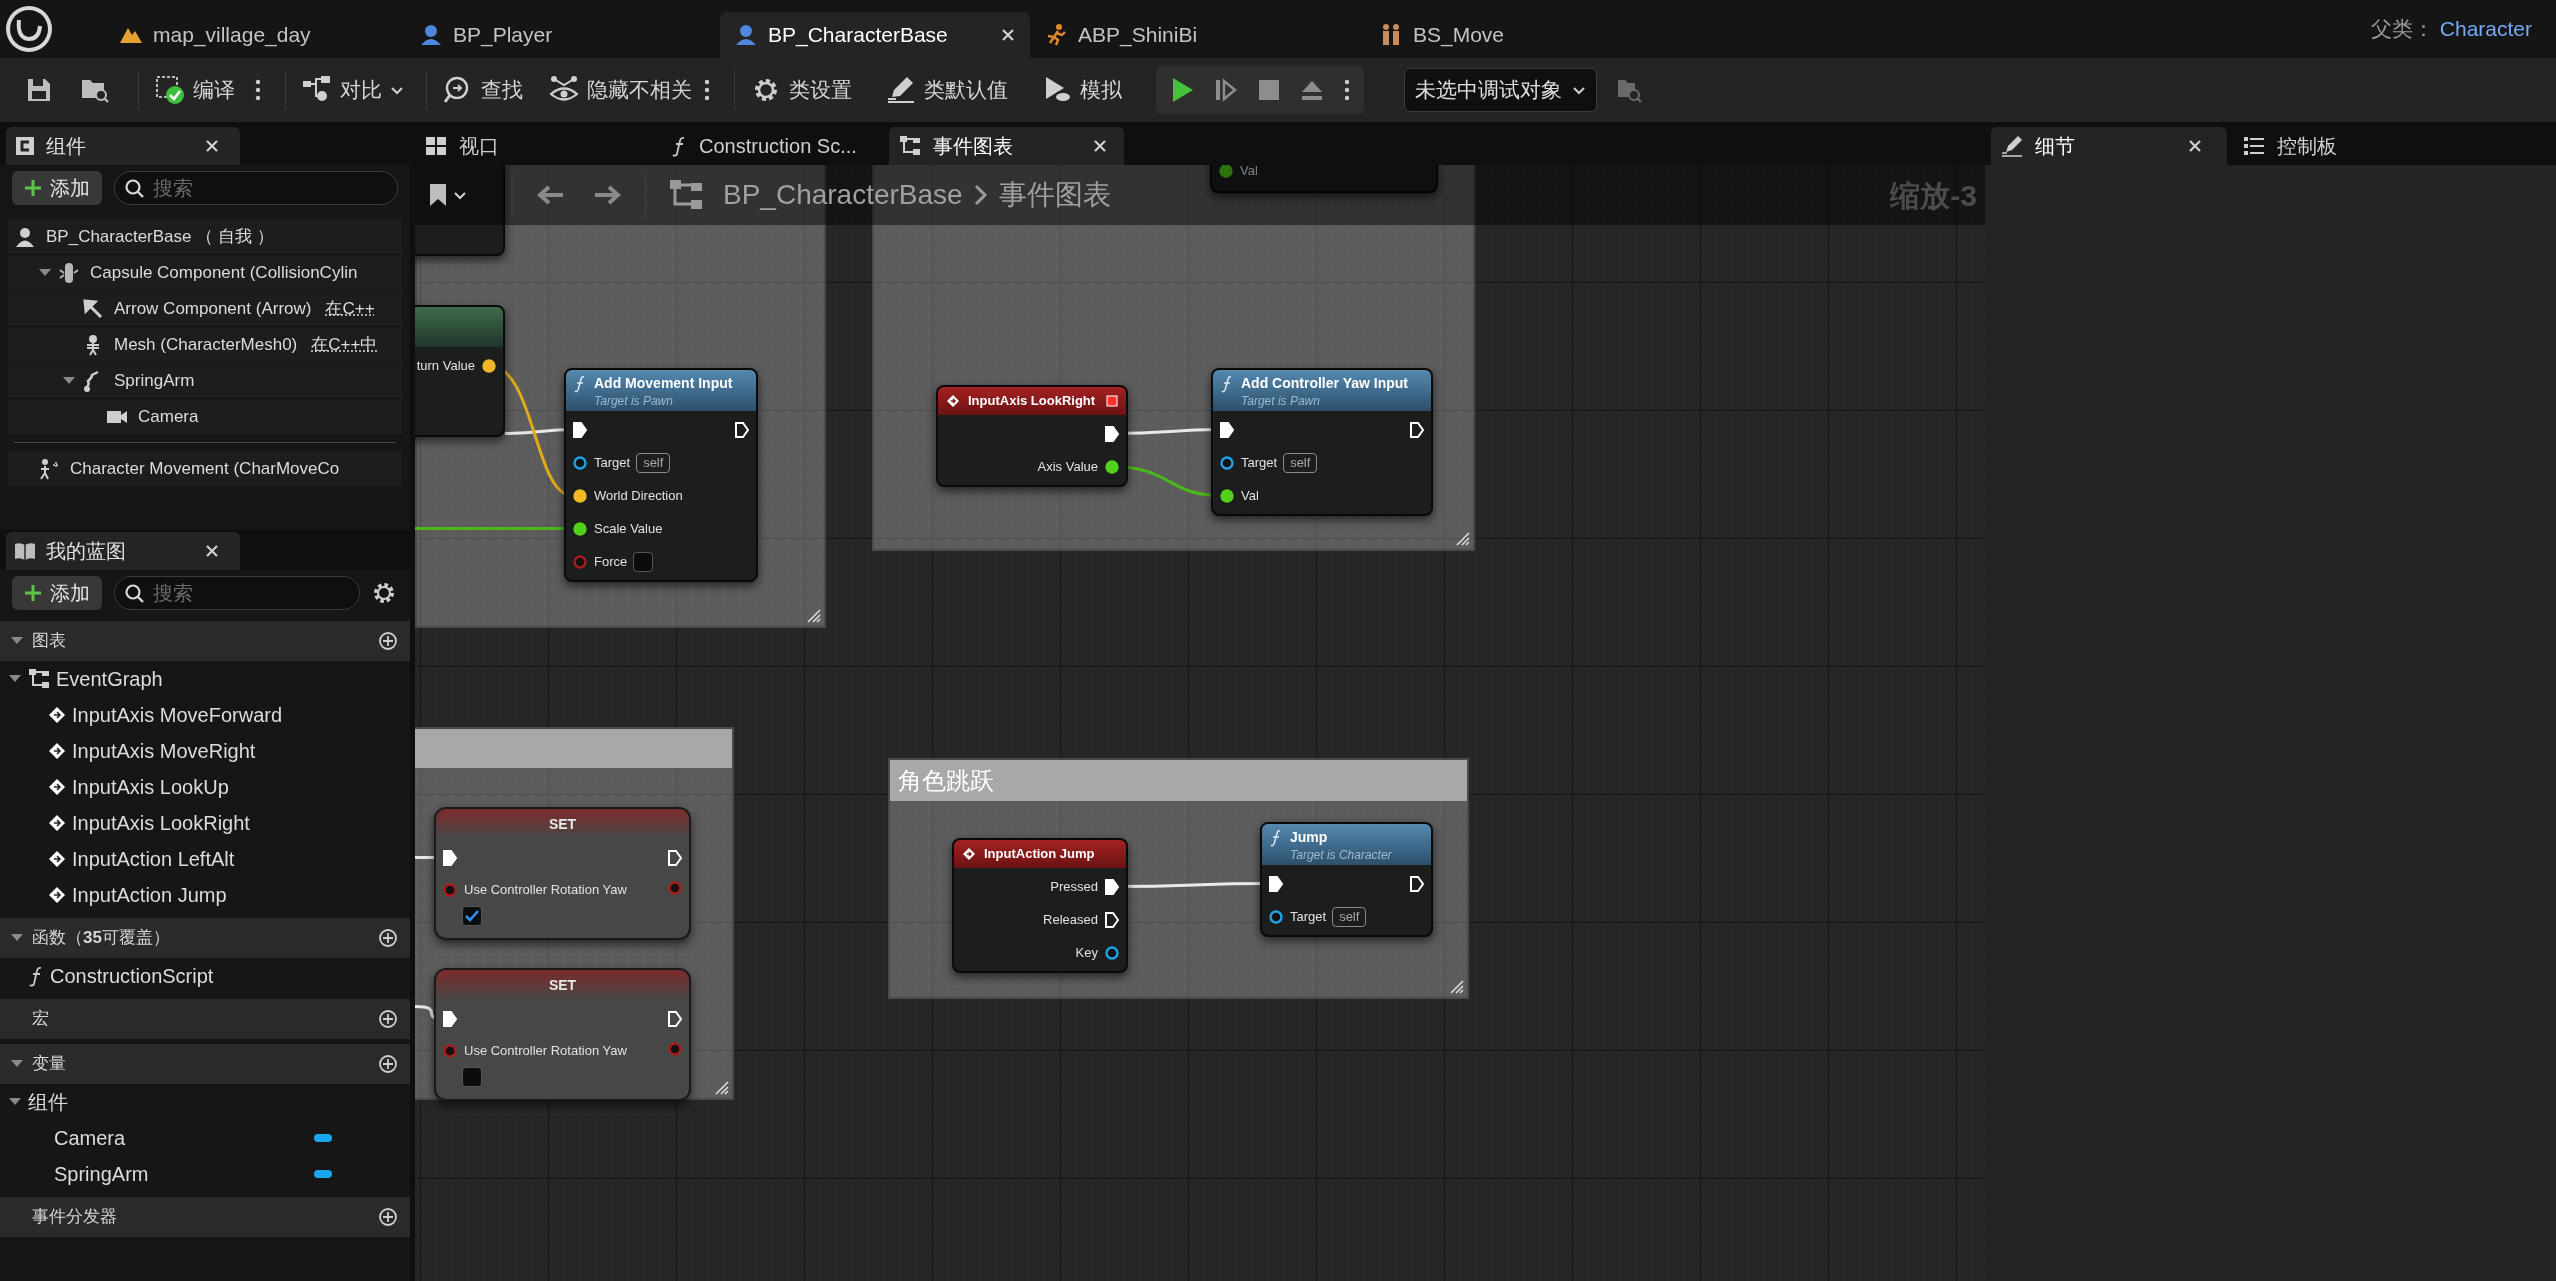 The image size is (2556, 1281). What do you see at coordinates (1346, 879) in the screenshot?
I see `blueprint-node: Jump Target is Character Target self` at bounding box center [1346, 879].